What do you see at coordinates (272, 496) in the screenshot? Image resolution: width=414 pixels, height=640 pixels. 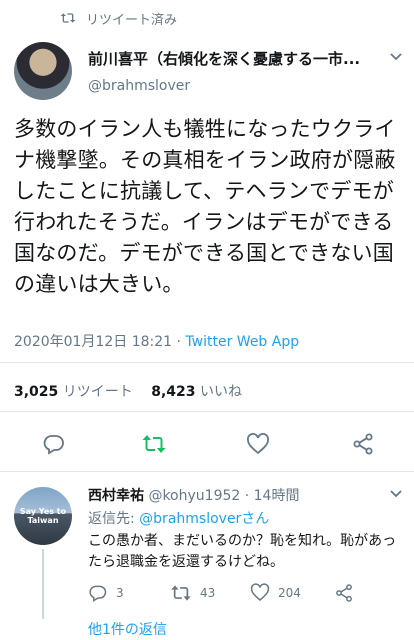 I see `reply-time: · 14時間` at bounding box center [272, 496].